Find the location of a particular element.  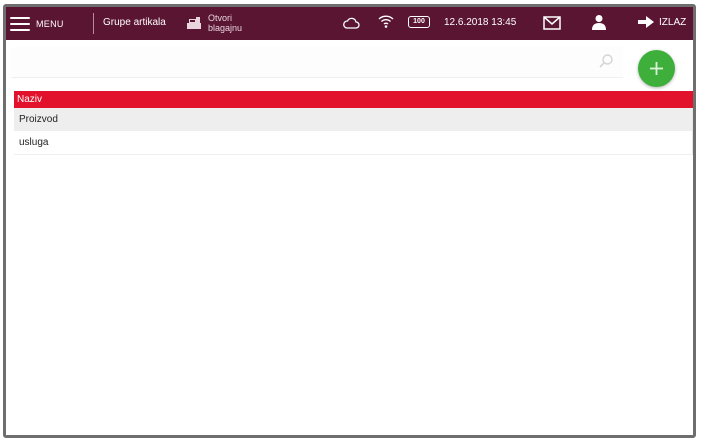

exit-button: IZLAZ is located at coordinates (662, 22).